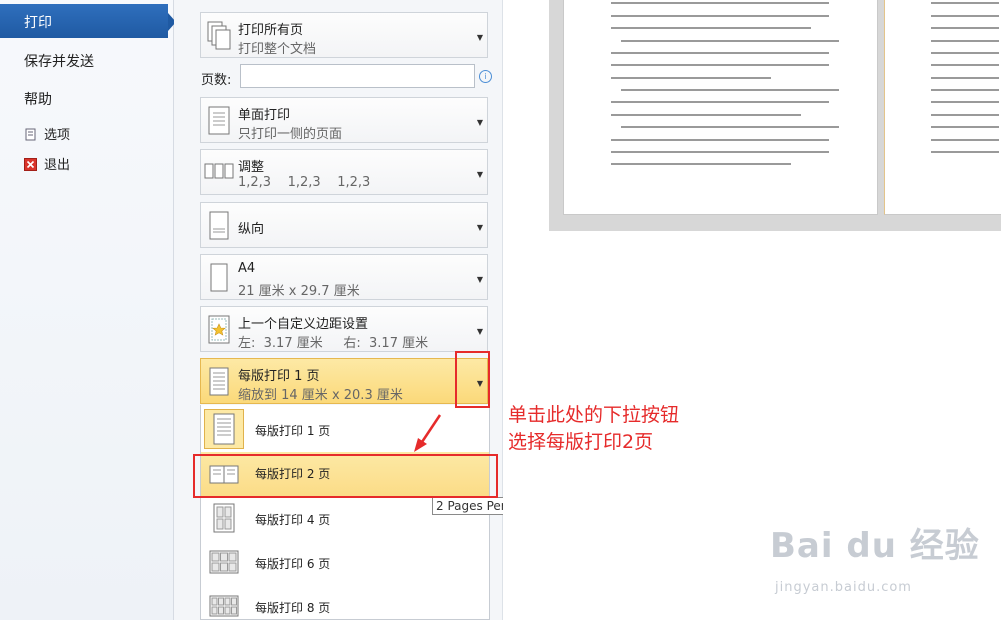 This screenshot has height=628, width=1001. I want to click on portrait-icon, so click(219, 225).